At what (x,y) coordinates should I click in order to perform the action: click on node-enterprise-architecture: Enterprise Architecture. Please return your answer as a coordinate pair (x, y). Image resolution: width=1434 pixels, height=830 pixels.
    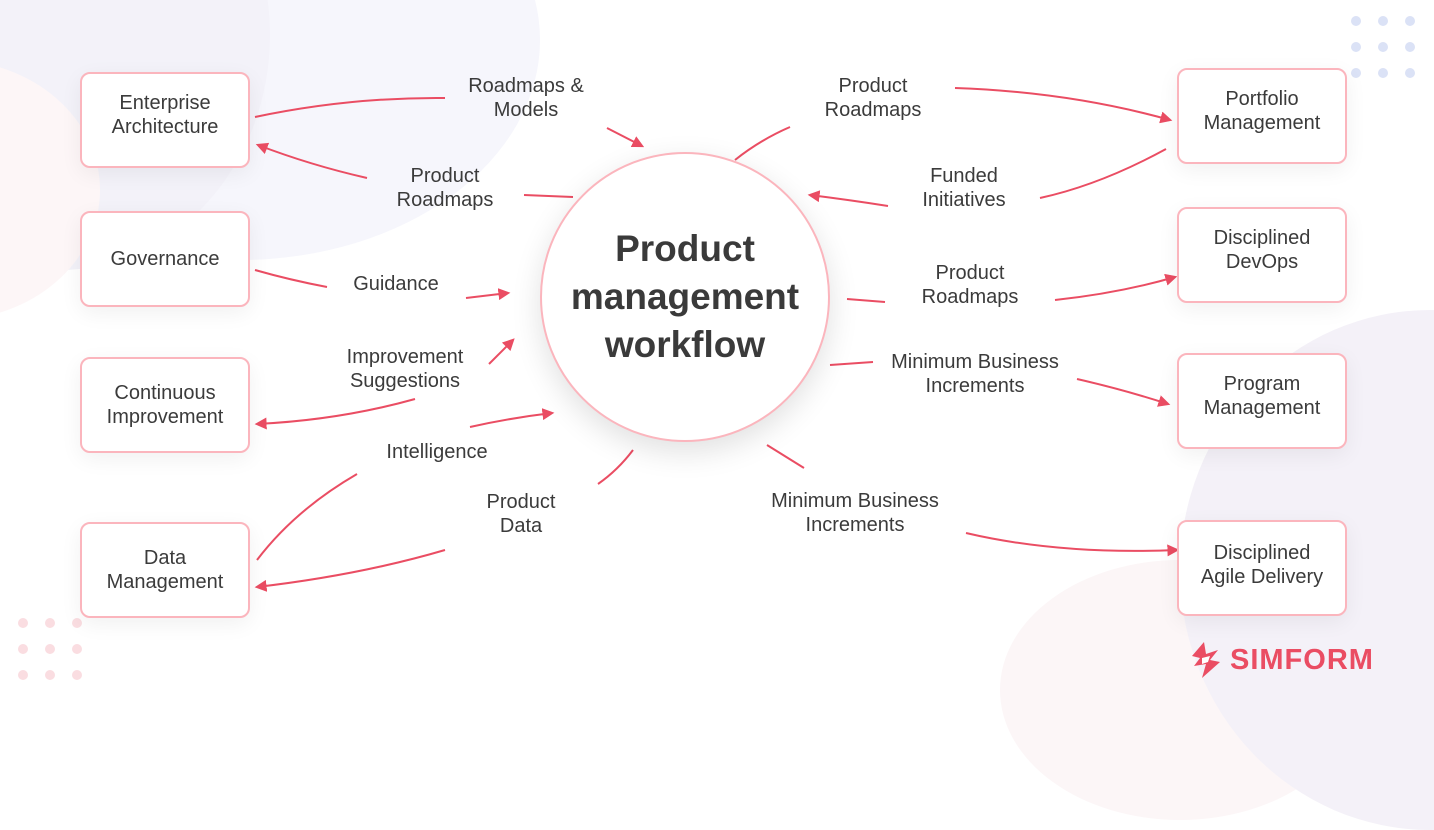
    Looking at the image, I should click on (165, 120).